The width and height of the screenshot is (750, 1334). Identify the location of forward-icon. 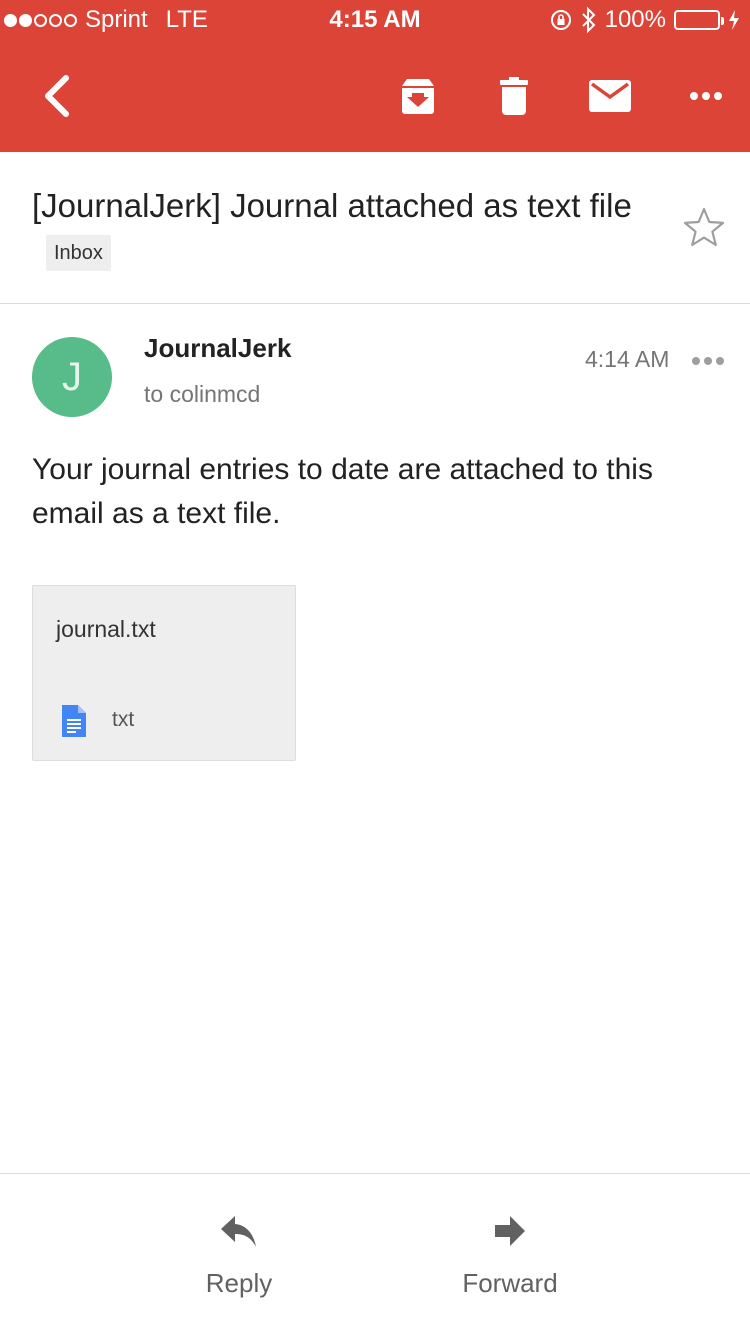
(510, 1231).